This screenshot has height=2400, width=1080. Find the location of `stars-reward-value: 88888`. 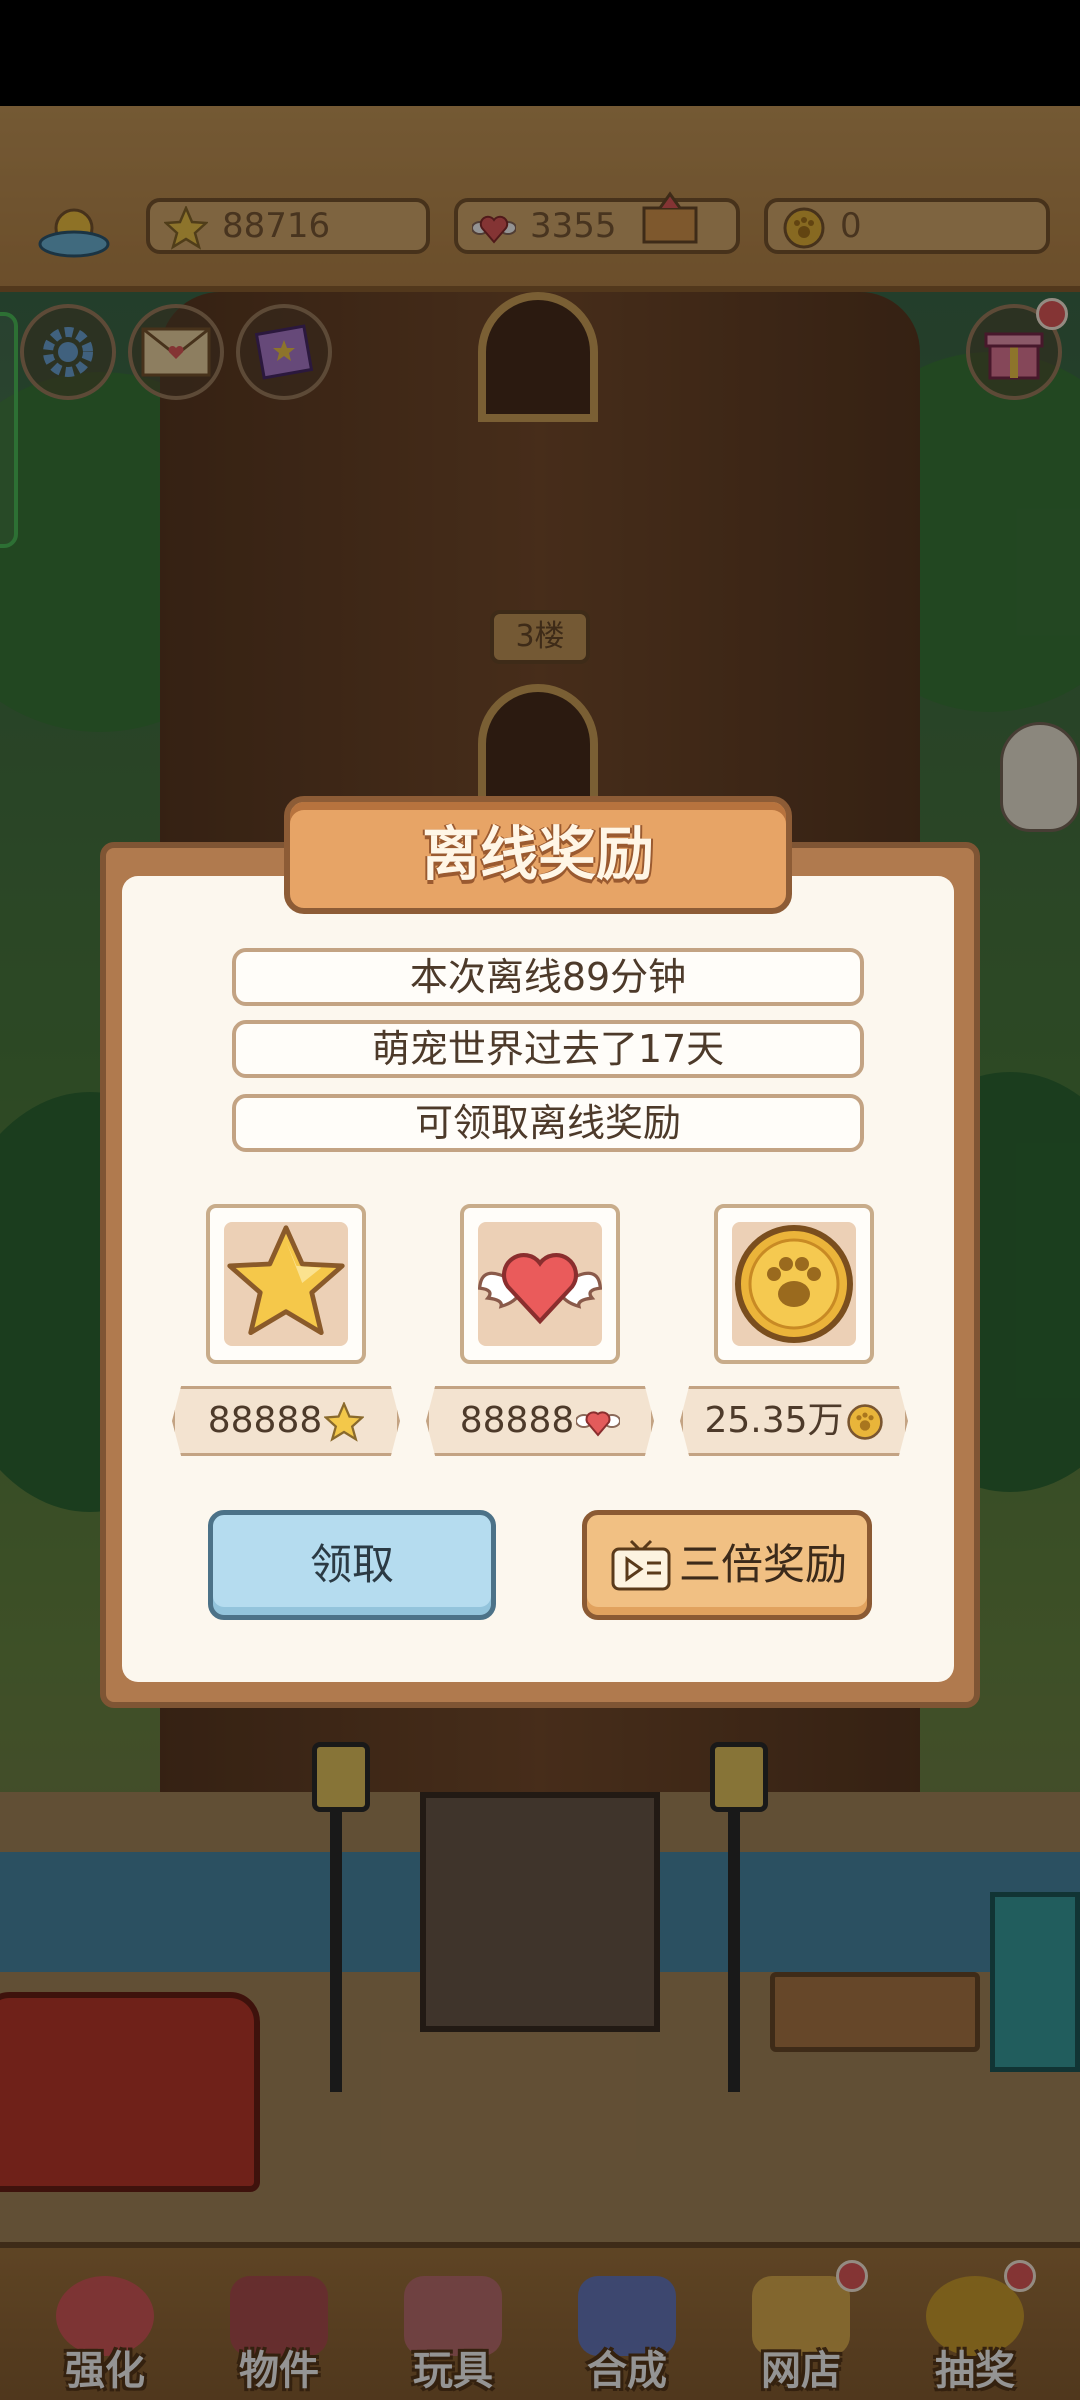

stars-reward-value: 88888 is located at coordinates (265, 1420).